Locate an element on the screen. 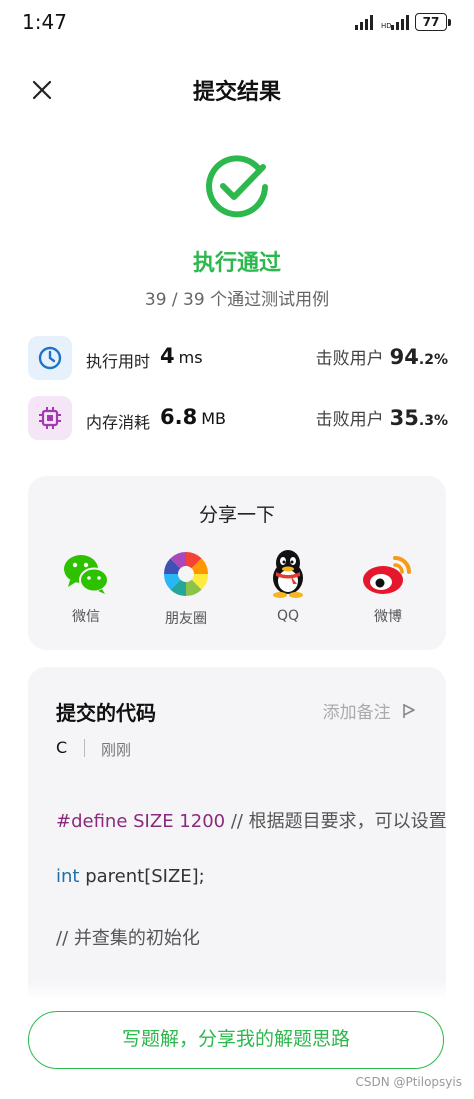 The image size is (474, 1099). signal-icon is located at coordinates (364, 22).